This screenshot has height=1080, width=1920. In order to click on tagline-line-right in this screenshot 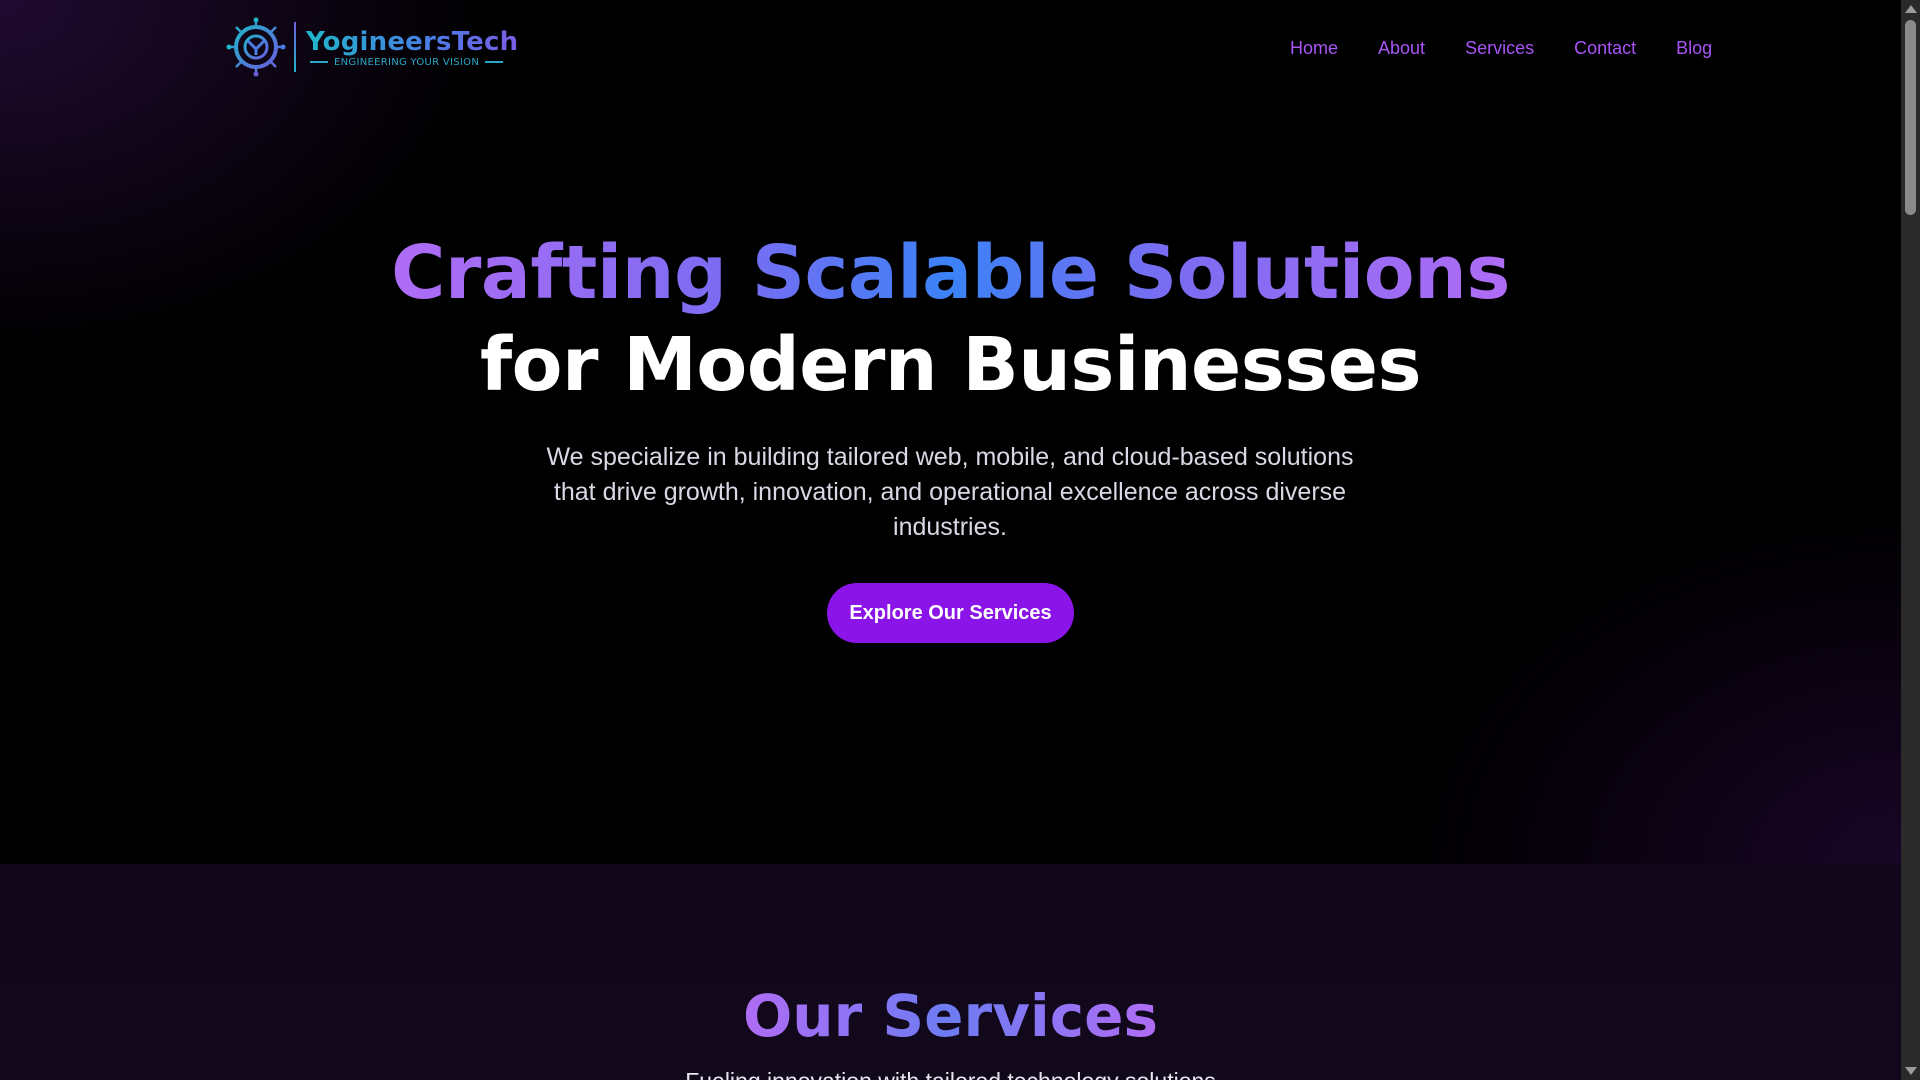, I will do `click(494, 62)`.